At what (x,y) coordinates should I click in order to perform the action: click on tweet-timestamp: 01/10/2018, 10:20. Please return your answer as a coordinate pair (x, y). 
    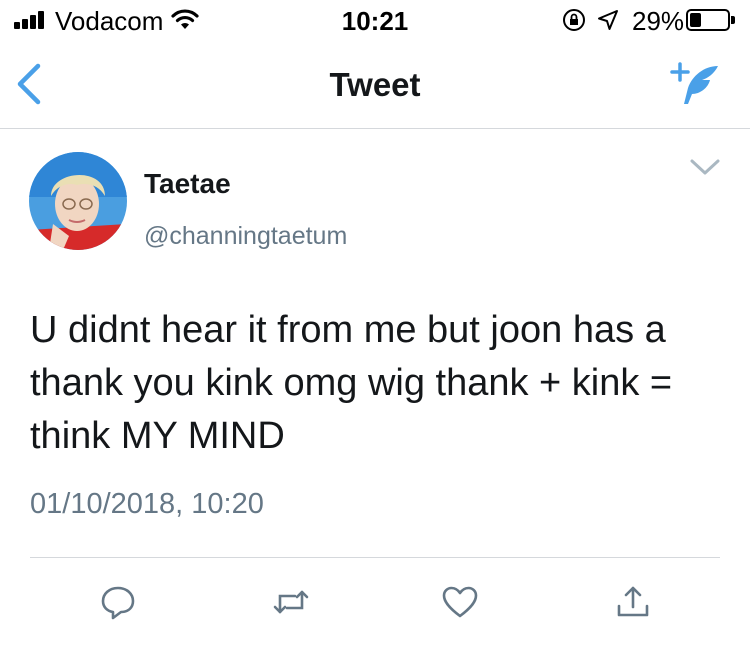
    Looking at the image, I should click on (147, 504).